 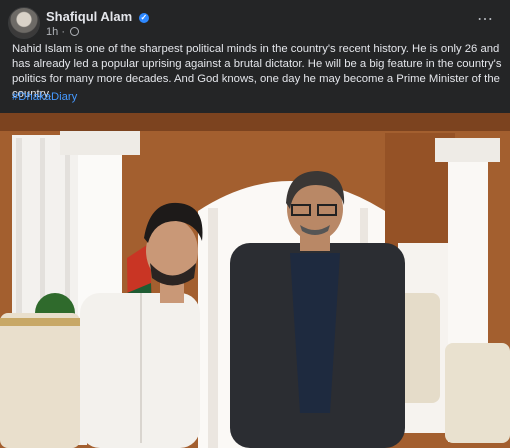 What do you see at coordinates (24, 23) in the screenshot?
I see `author-avatar` at bounding box center [24, 23].